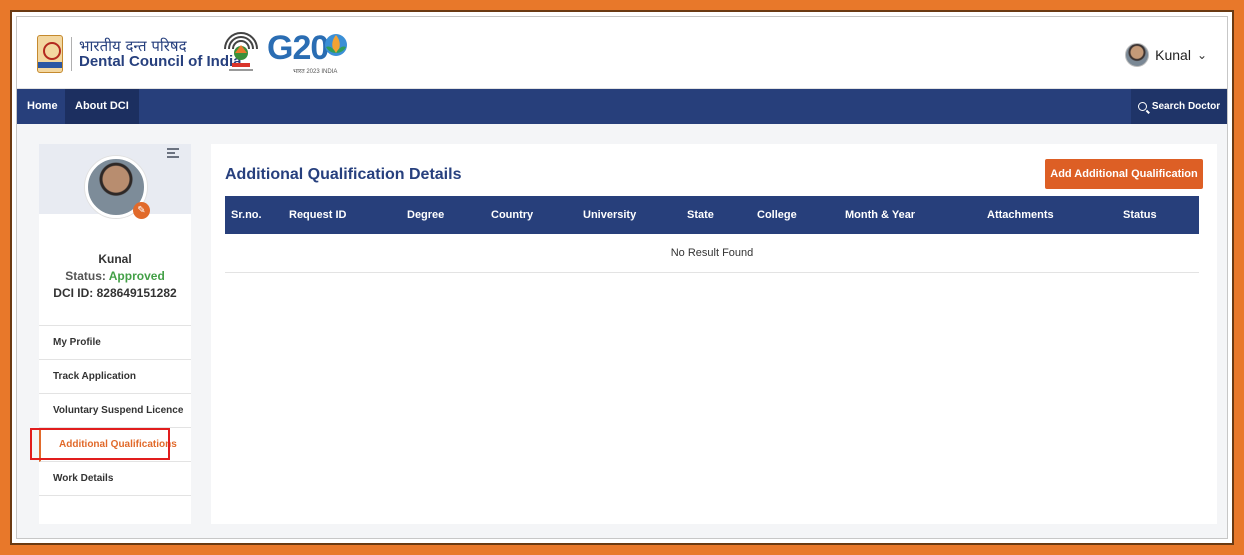 This screenshot has height=555, width=1244. What do you see at coordinates (298, 48) in the screenshot?
I see `g20-logo-text: G20` at bounding box center [298, 48].